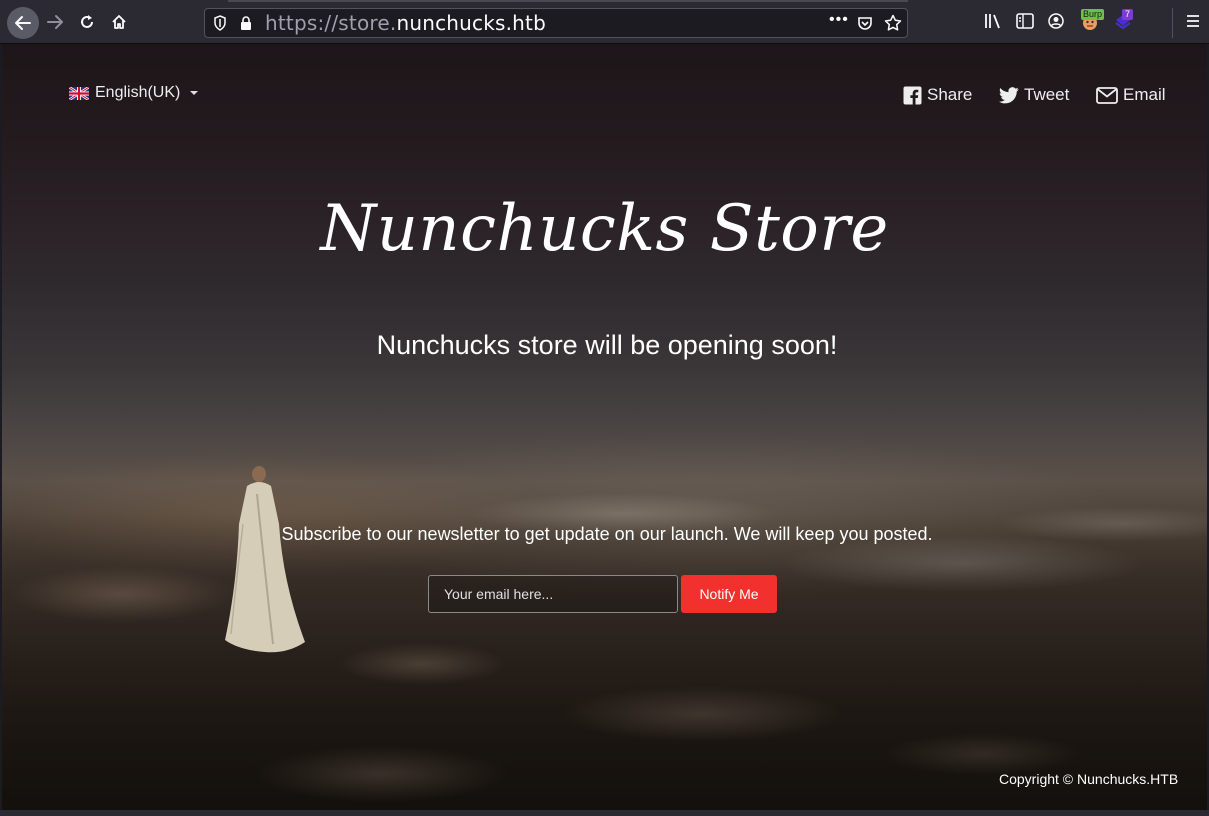  What do you see at coordinates (1128, 14) in the screenshot?
I see `extension-badge: 7` at bounding box center [1128, 14].